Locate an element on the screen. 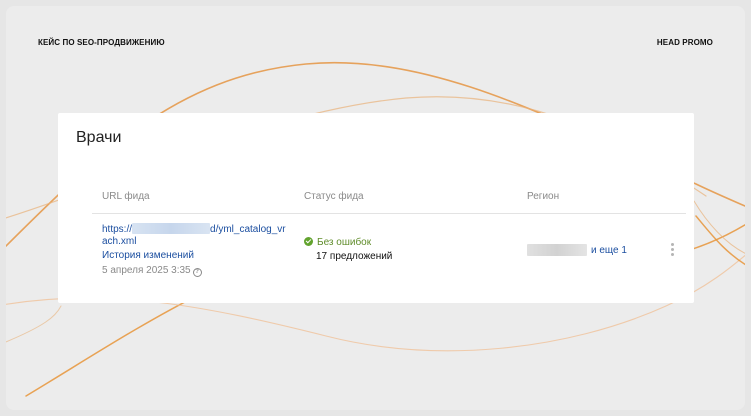  column-header-status: Статус фида is located at coordinates (334, 196).